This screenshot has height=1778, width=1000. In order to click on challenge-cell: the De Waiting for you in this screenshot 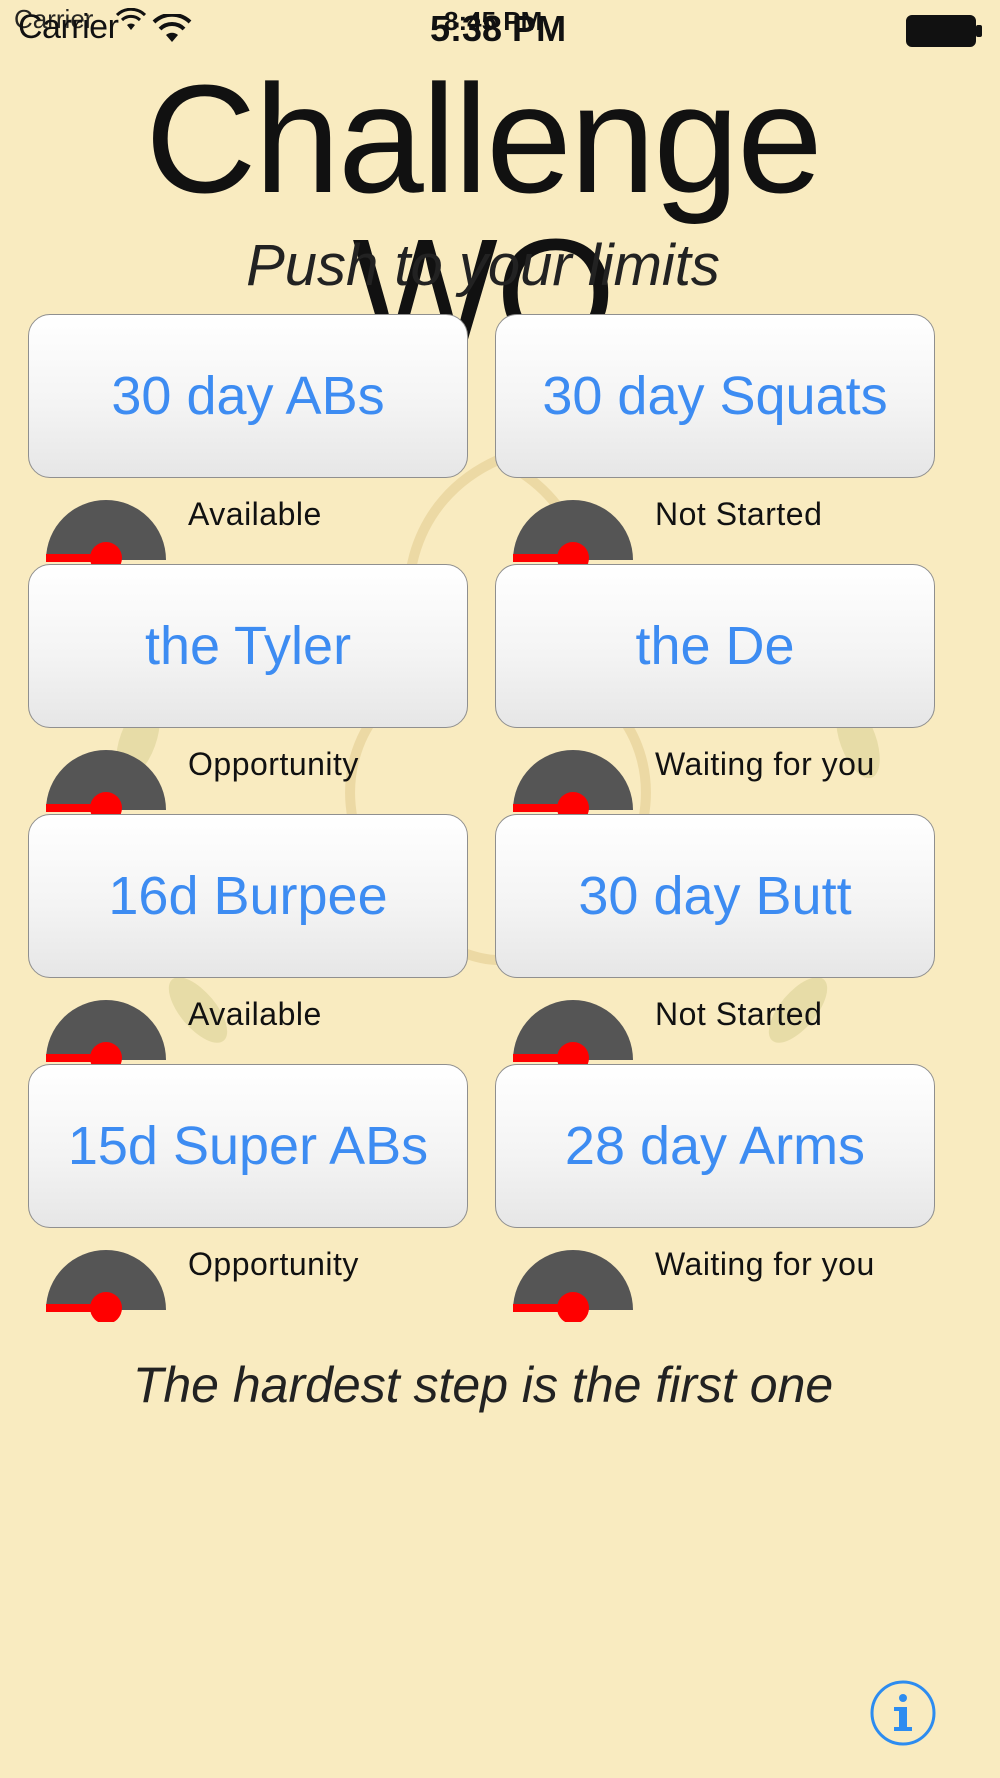, I will do `click(715, 693)`.